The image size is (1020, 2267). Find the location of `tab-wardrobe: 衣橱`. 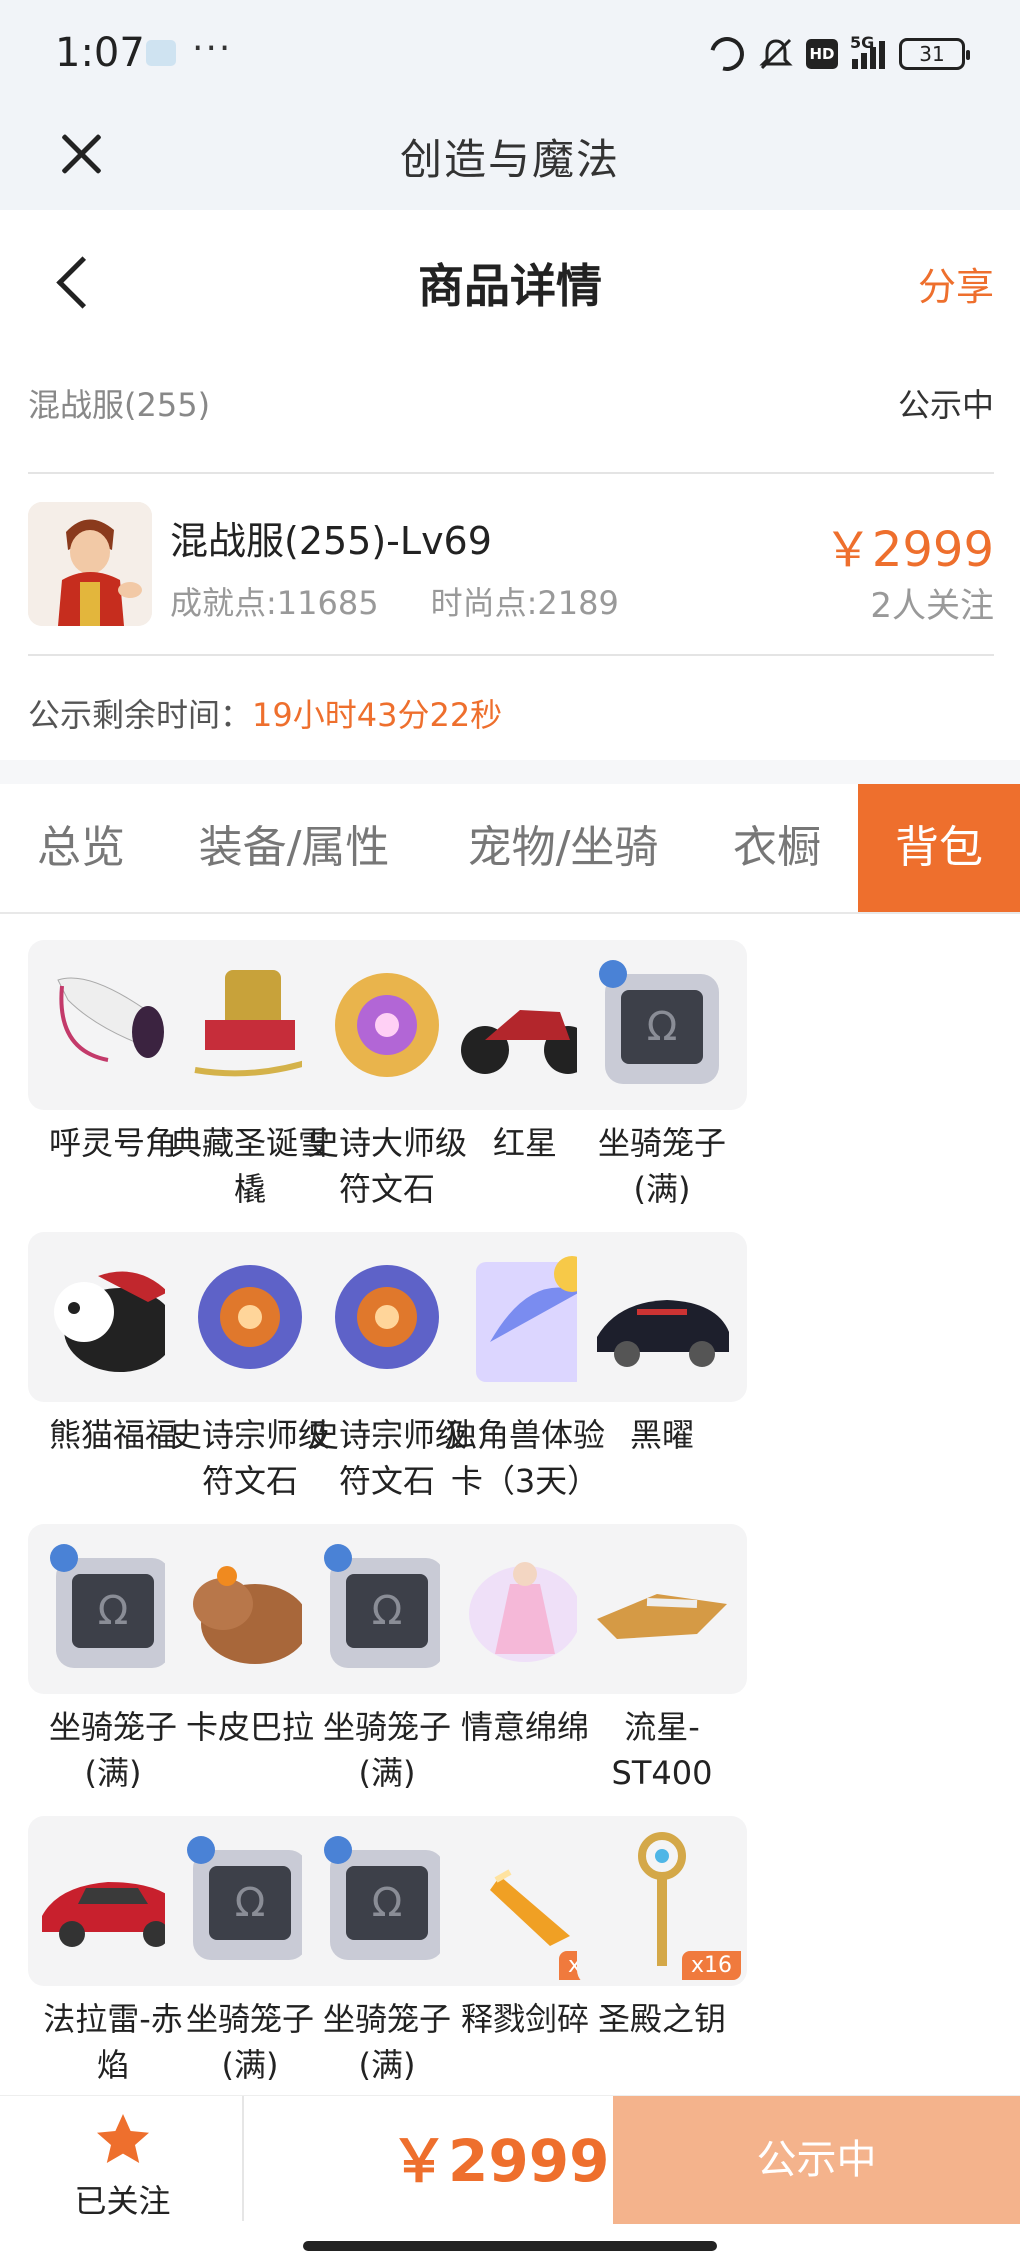

tab-wardrobe: 衣橱 is located at coordinates (777, 848).